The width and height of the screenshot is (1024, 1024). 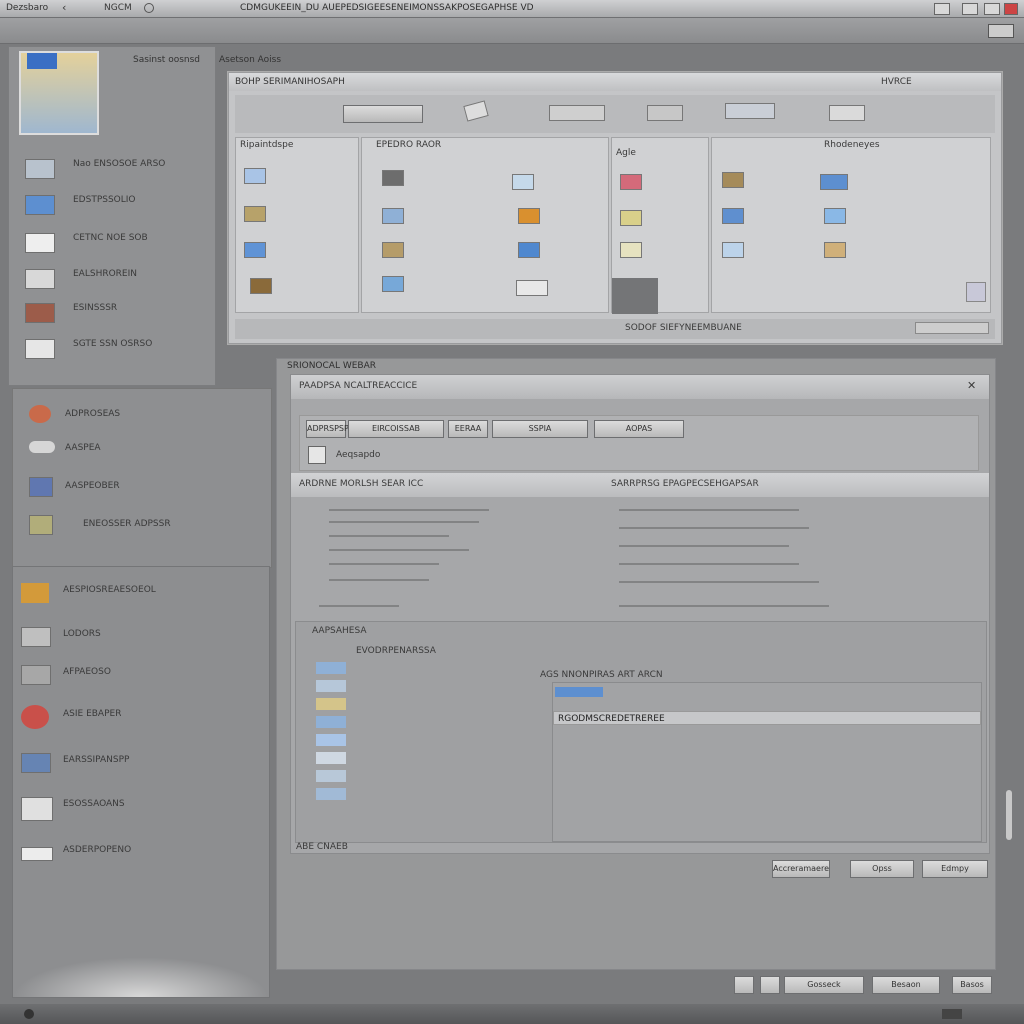 I want to click on section-title-right: AGS NNONPIRAS ART ARCN, so click(x=601, y=675).